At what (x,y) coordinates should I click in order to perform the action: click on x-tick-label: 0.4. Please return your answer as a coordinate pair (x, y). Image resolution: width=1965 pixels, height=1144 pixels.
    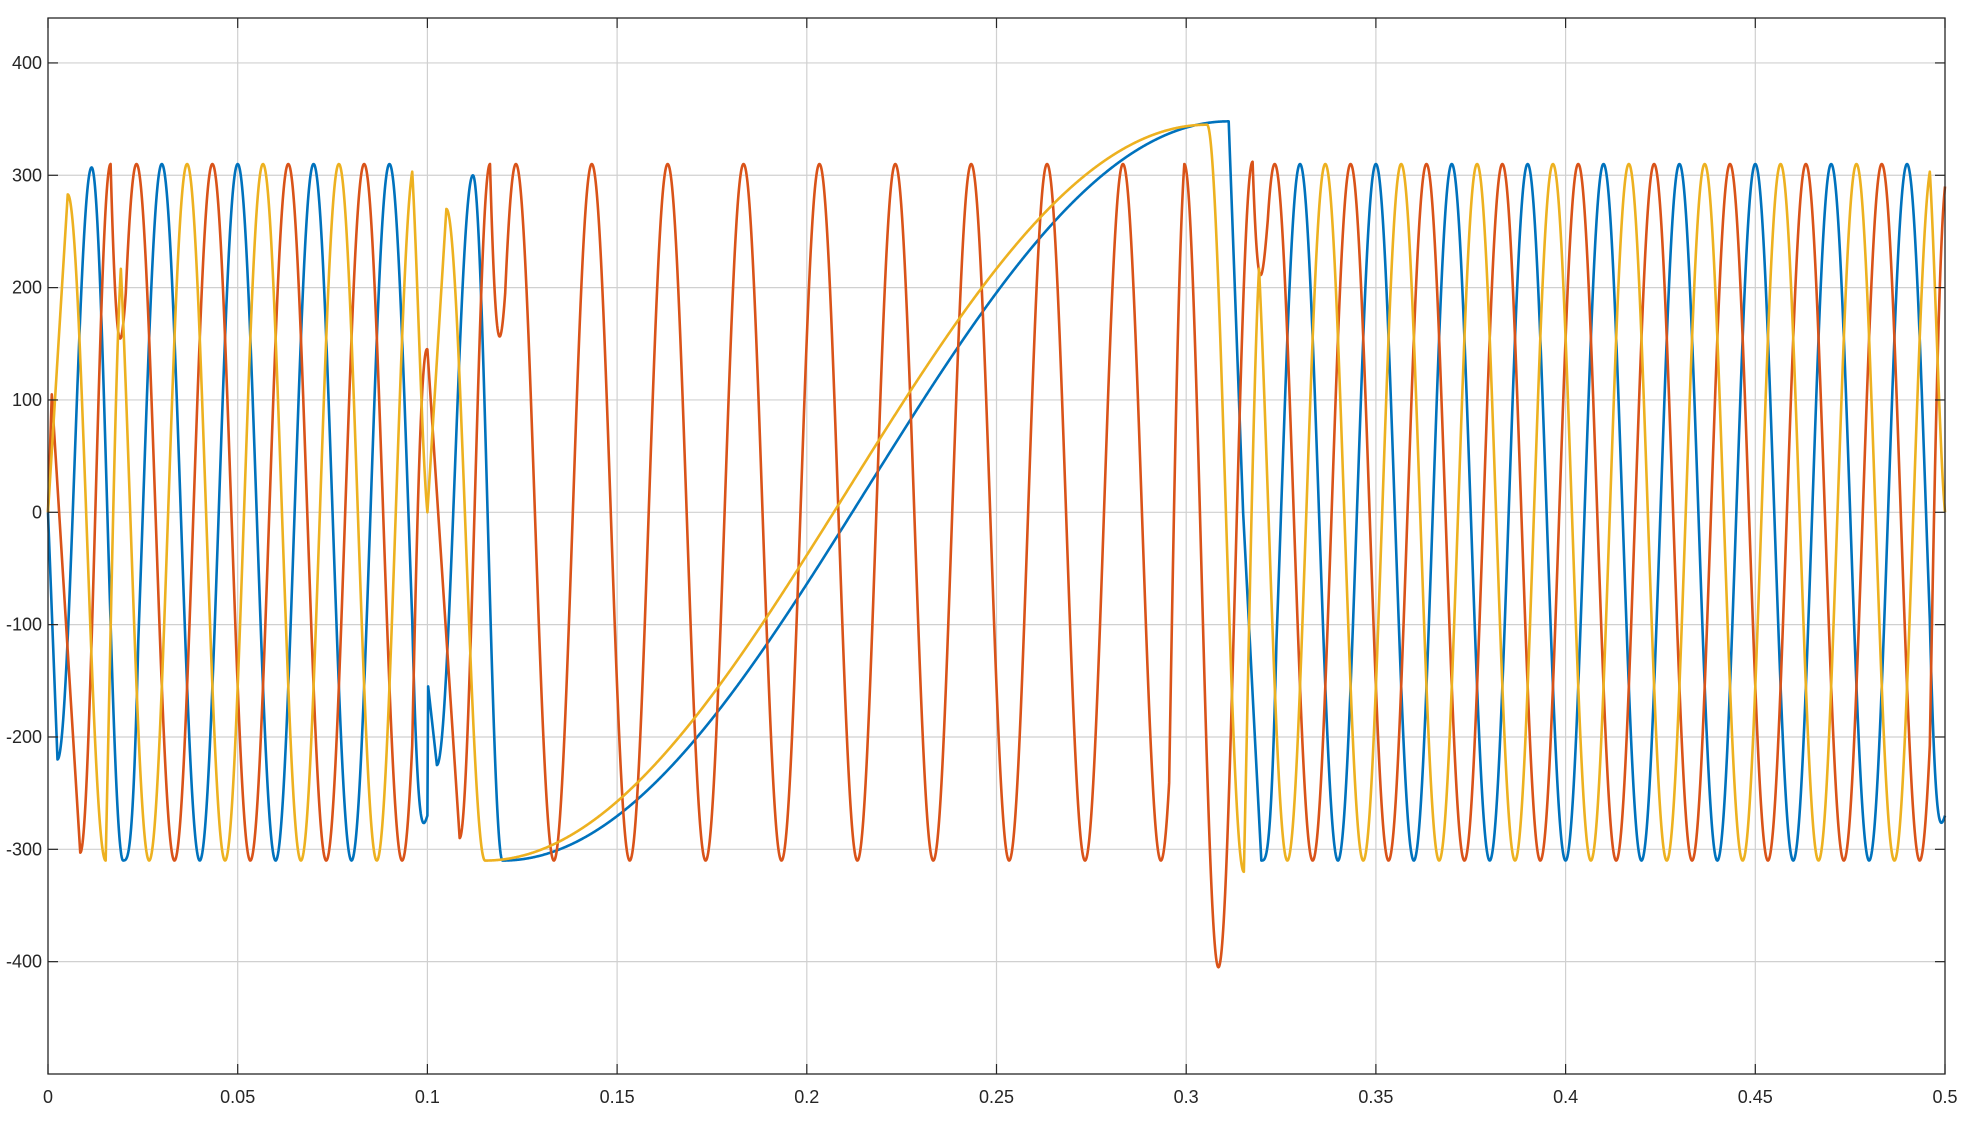
    Looking at the image, I should click on (1565, 1097).